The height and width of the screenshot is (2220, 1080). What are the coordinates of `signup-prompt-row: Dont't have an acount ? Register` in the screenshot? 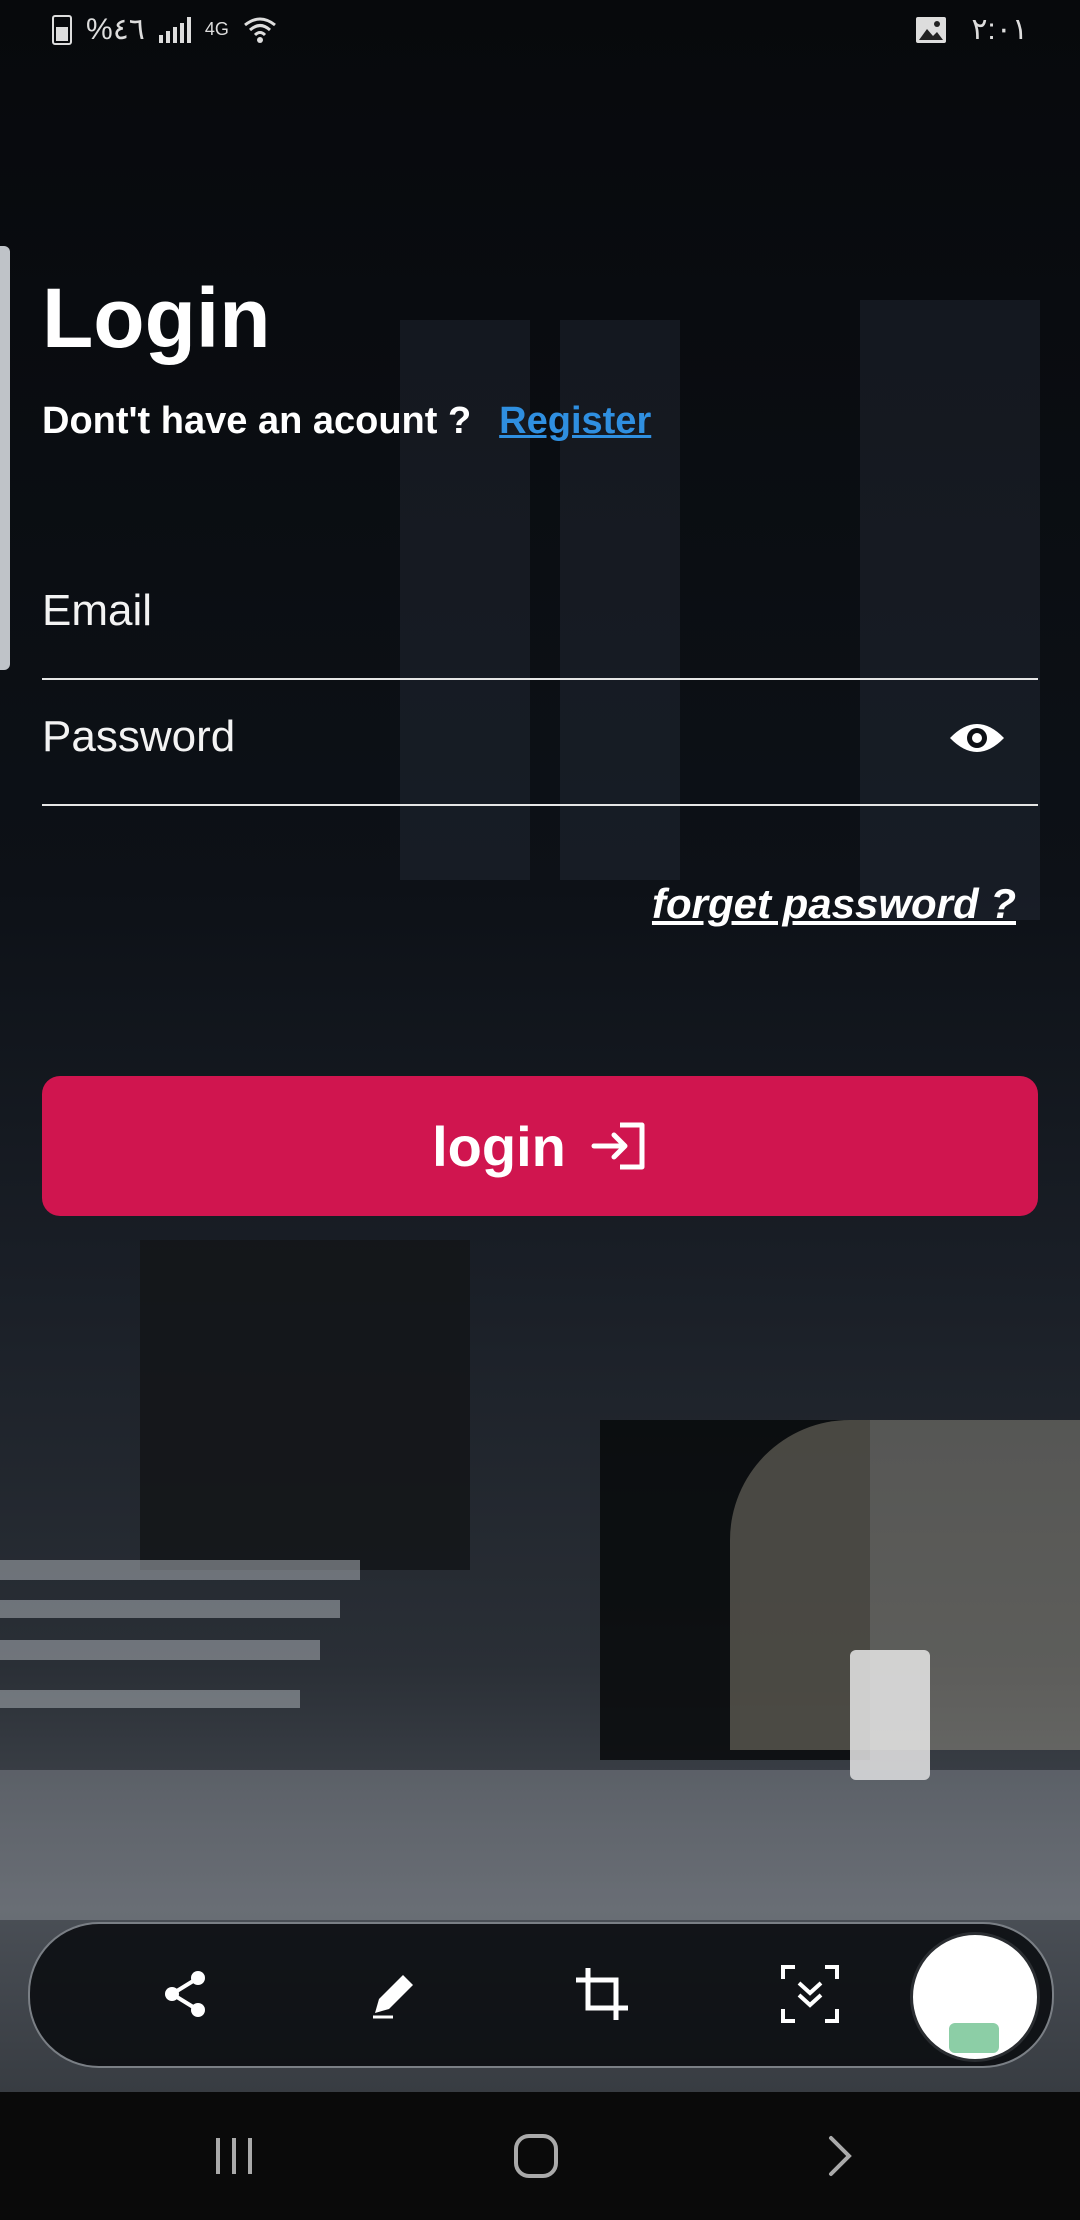 It's located at (346, 421).